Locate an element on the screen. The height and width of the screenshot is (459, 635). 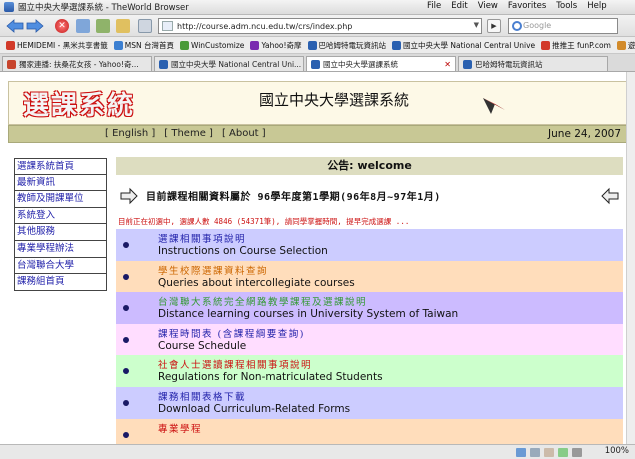
right-arrow-icon is located at coordinates (129, 196).